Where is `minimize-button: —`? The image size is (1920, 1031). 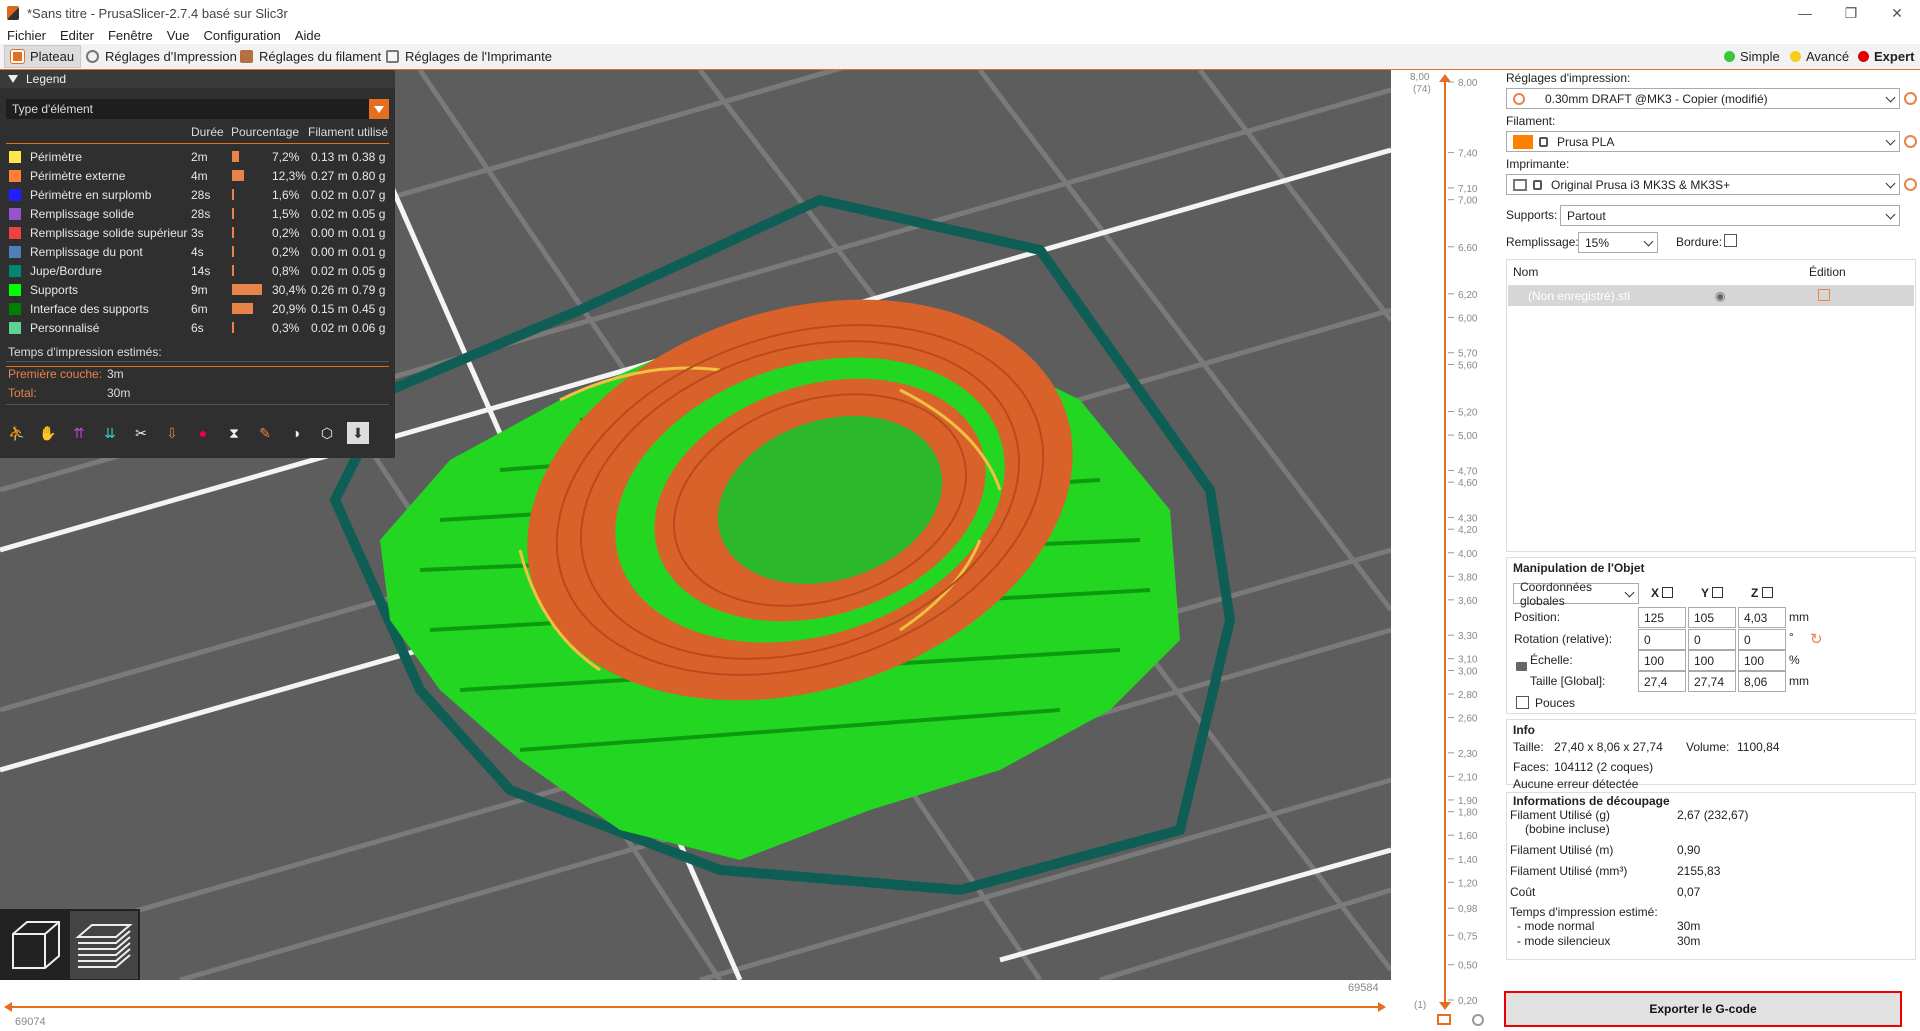
minimize-button: — is located at coordinates (1805, 13).